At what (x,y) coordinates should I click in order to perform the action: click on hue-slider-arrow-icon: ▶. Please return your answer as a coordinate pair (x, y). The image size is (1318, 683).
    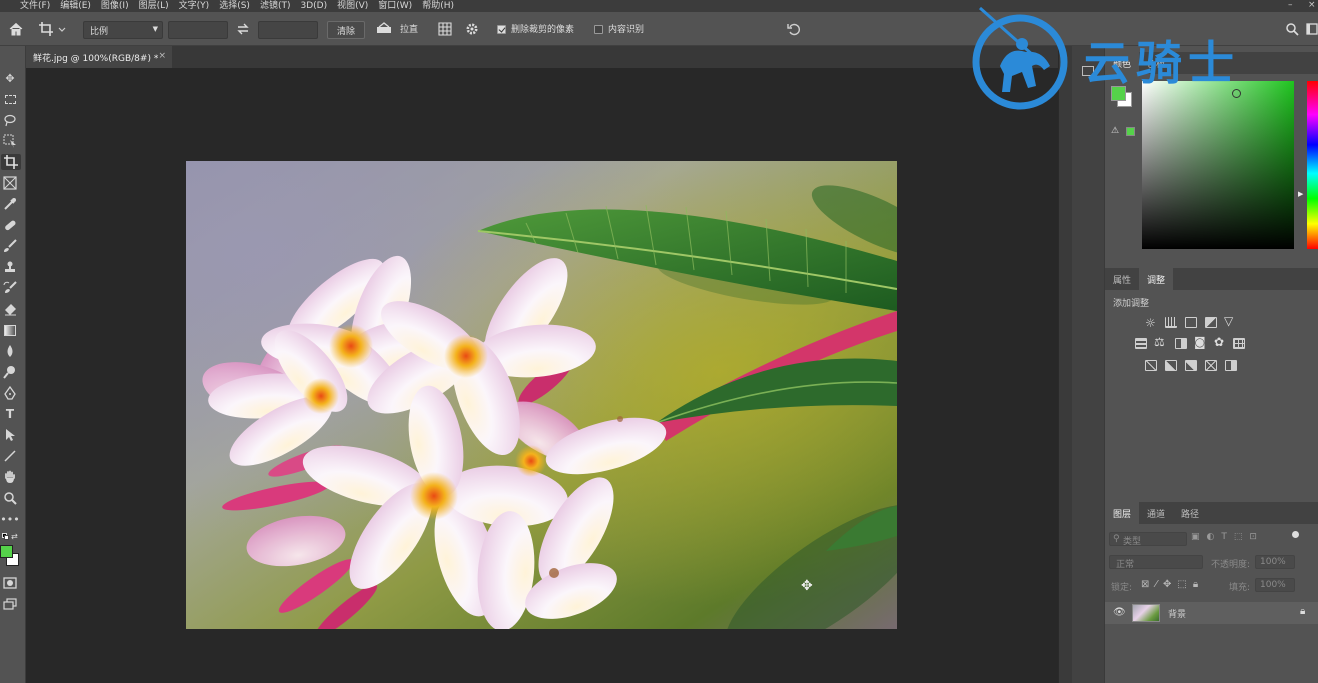
    Looking at the image, I should click on (1300, 194).